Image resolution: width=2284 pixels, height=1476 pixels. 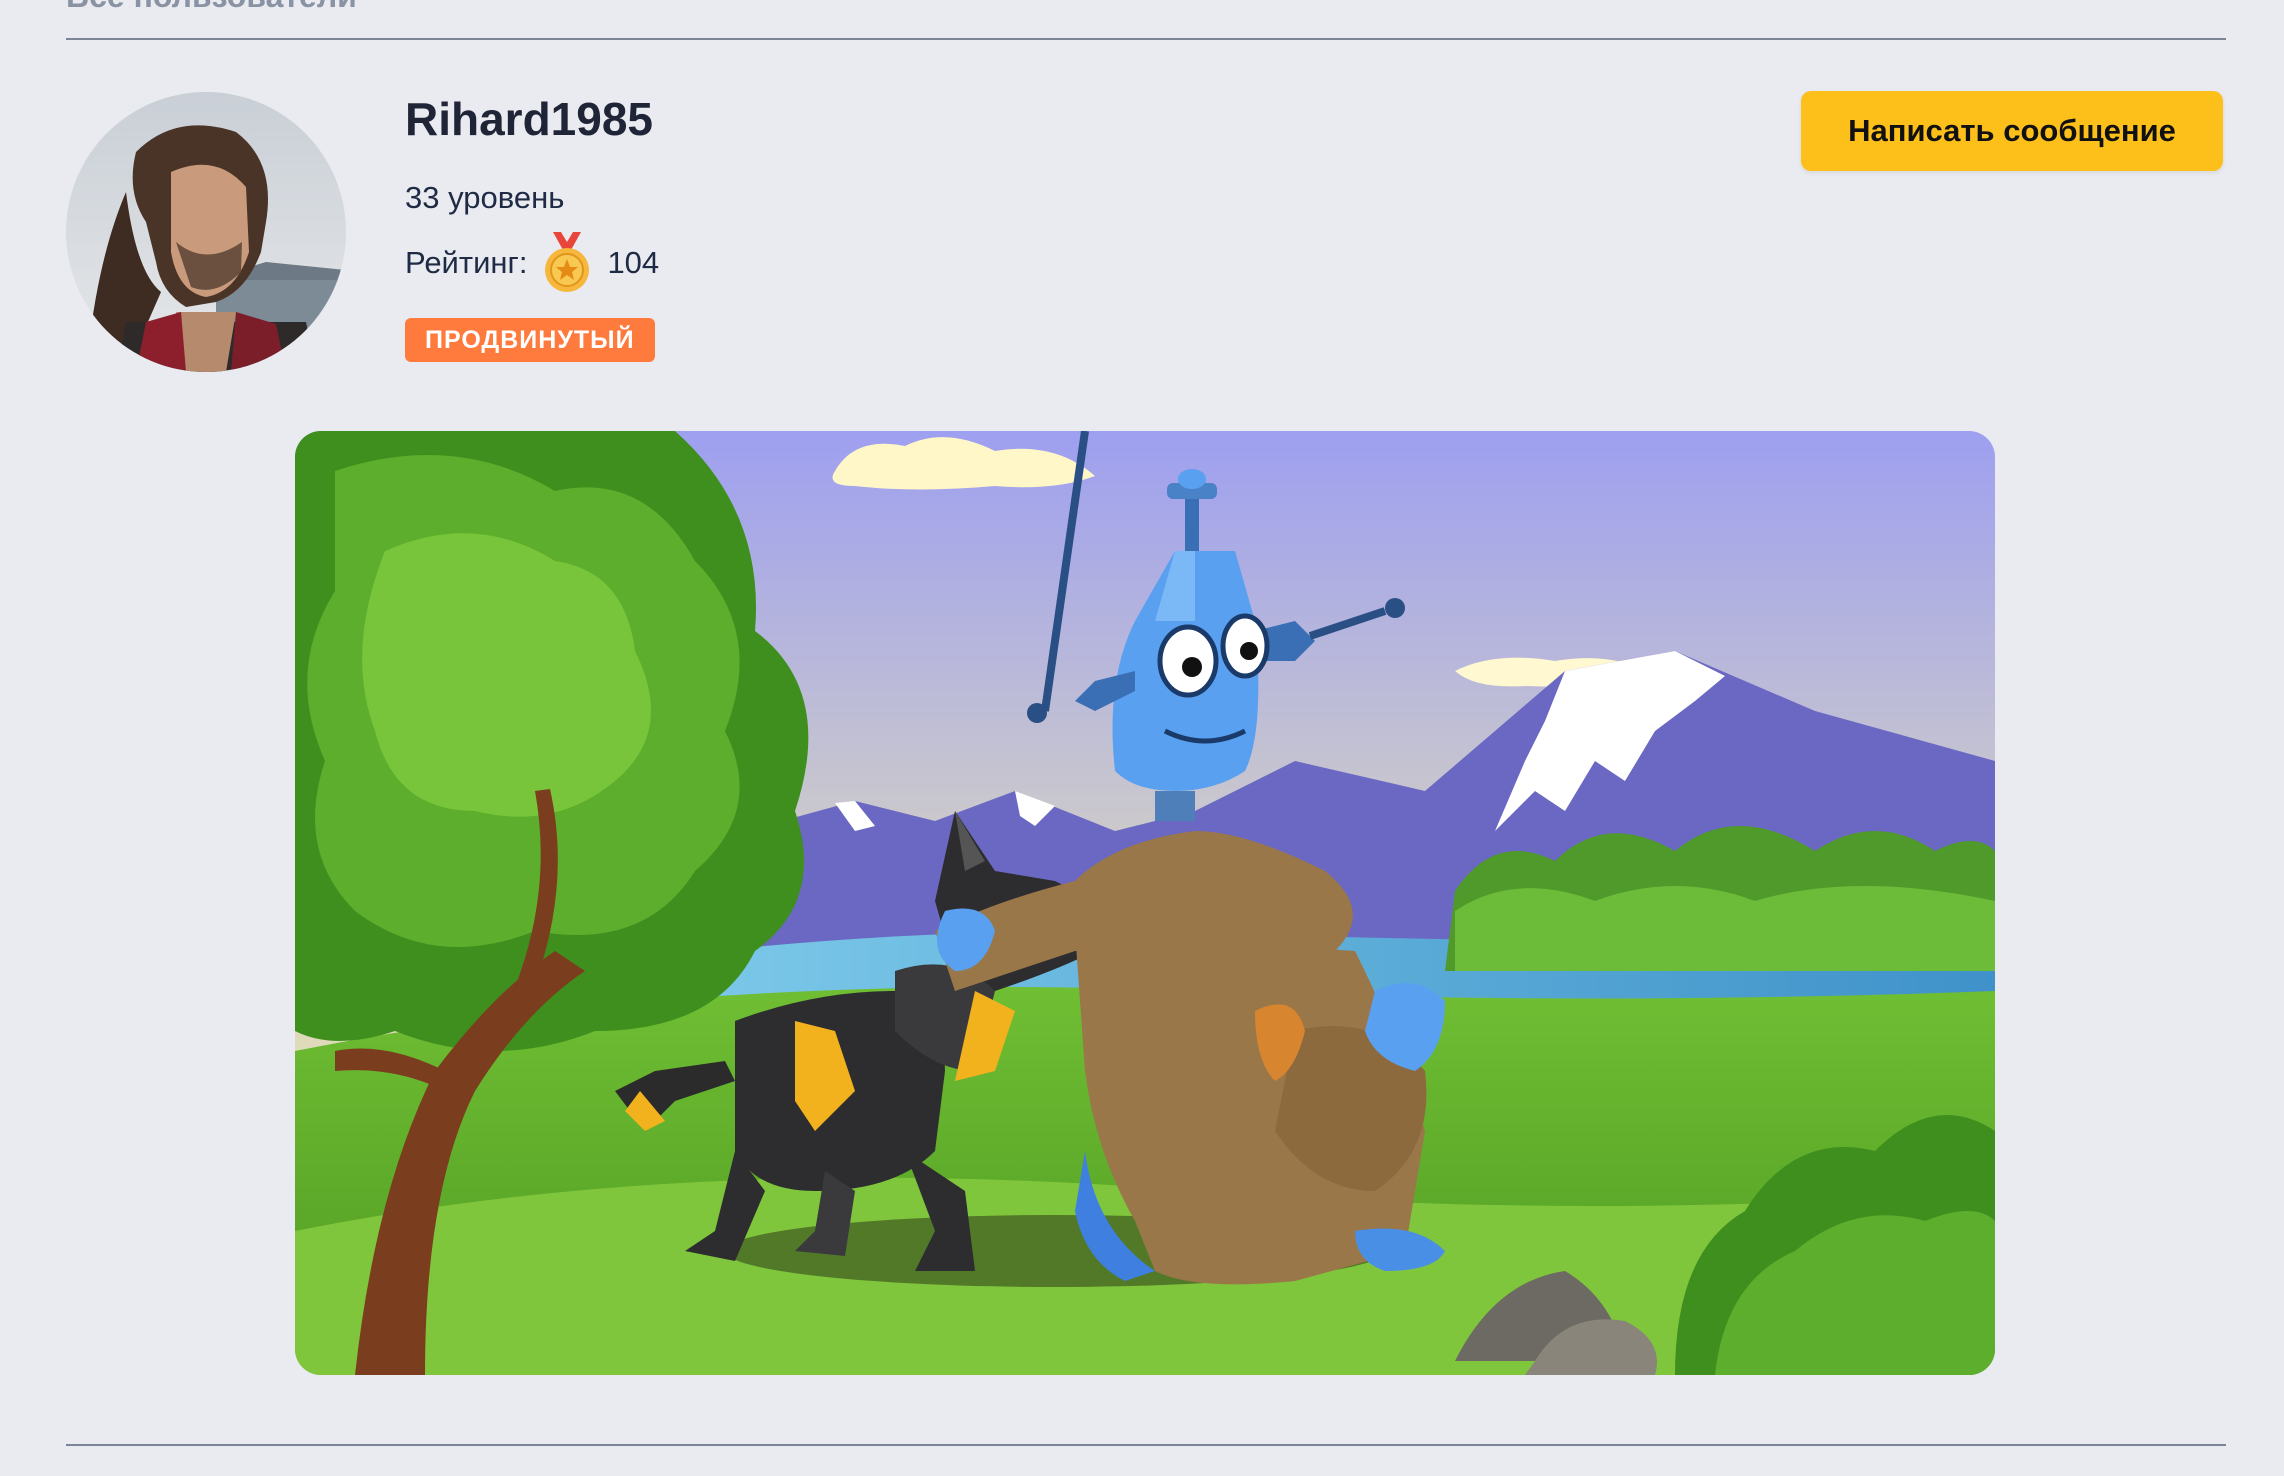 I want to click on rating-label: Рейтинг:, so click(x=466, y=262).